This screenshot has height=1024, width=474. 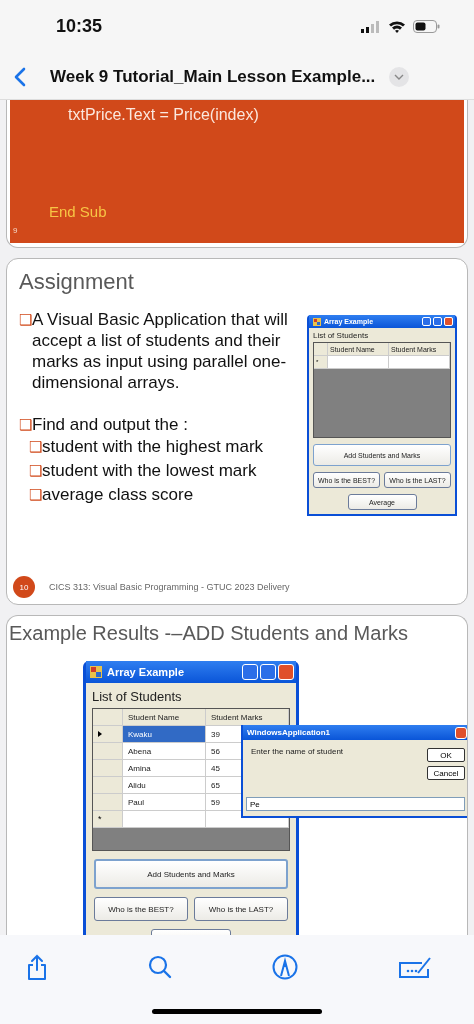 What do you see at coordinates (247, 717) in the screenshot?
I see `column-header: Student Marks` at bounding box center [247, 717].